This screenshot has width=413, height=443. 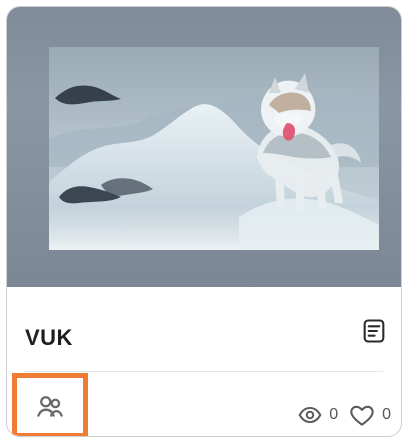 I want to click on eye-icon, so click(x=310, y=415).